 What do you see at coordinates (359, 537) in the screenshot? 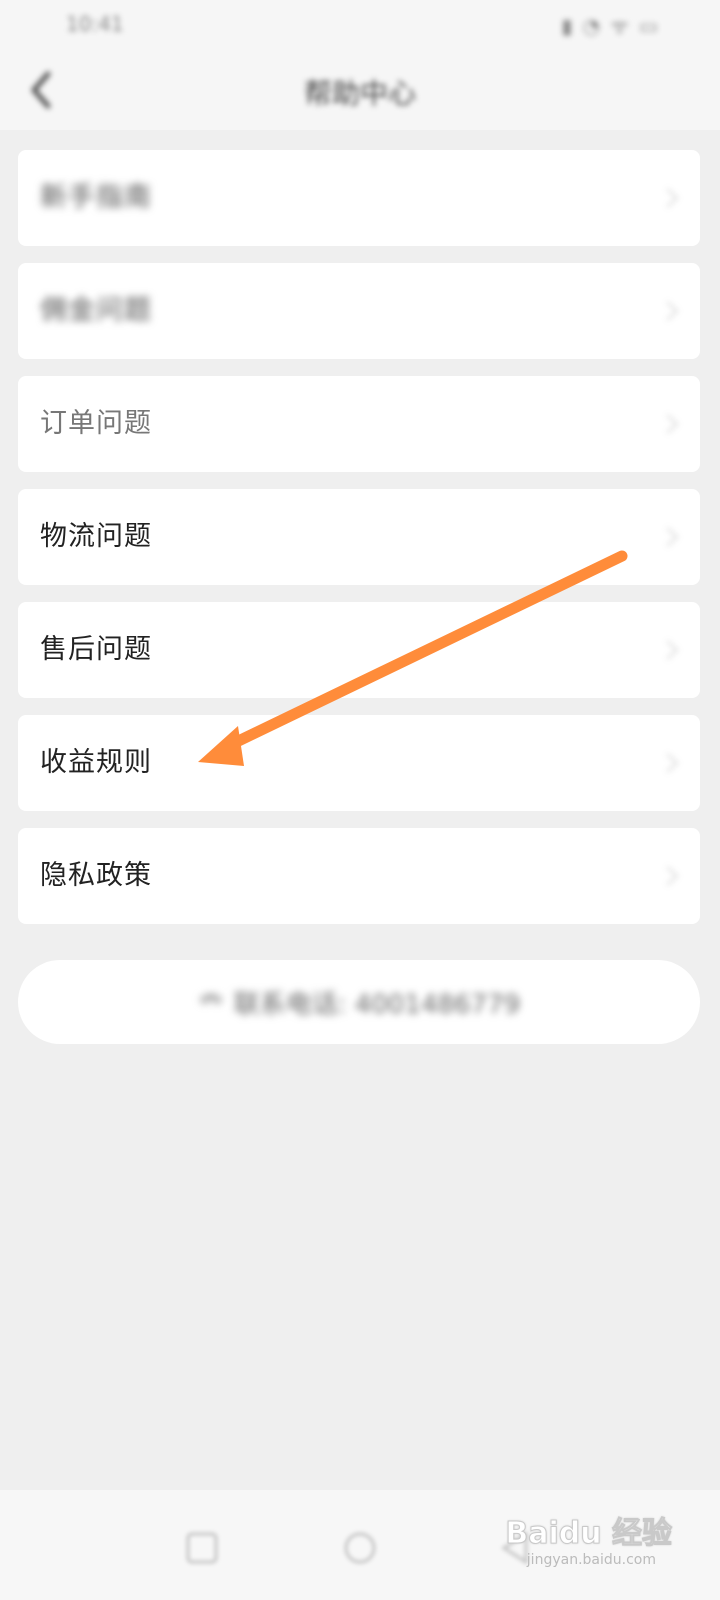
I see `menu-item-logistics: 物流问题` at bounding box center [359, 537].